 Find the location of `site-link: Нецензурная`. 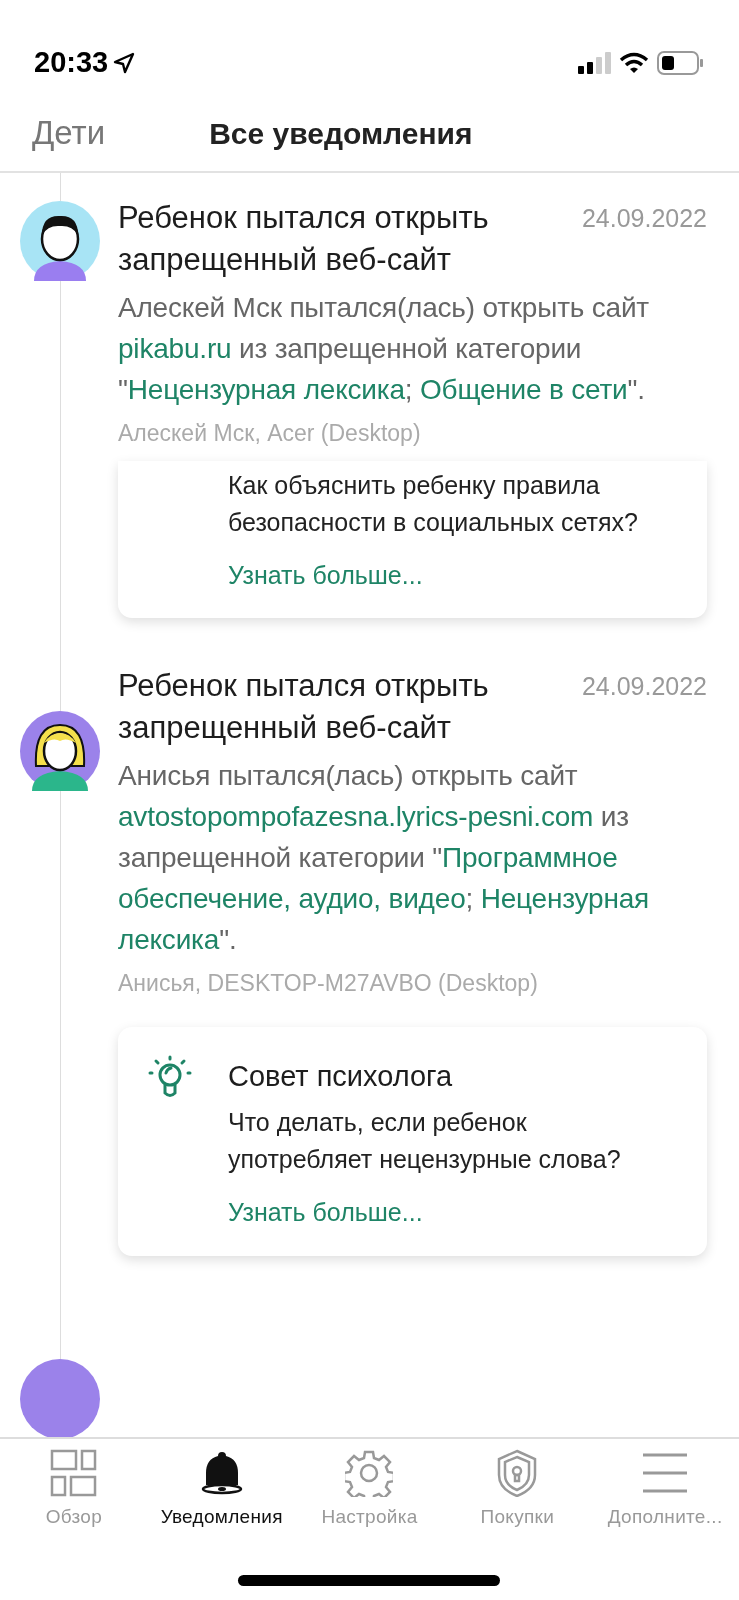

site-link: Нецензурная is located at coordinates (565, 898).